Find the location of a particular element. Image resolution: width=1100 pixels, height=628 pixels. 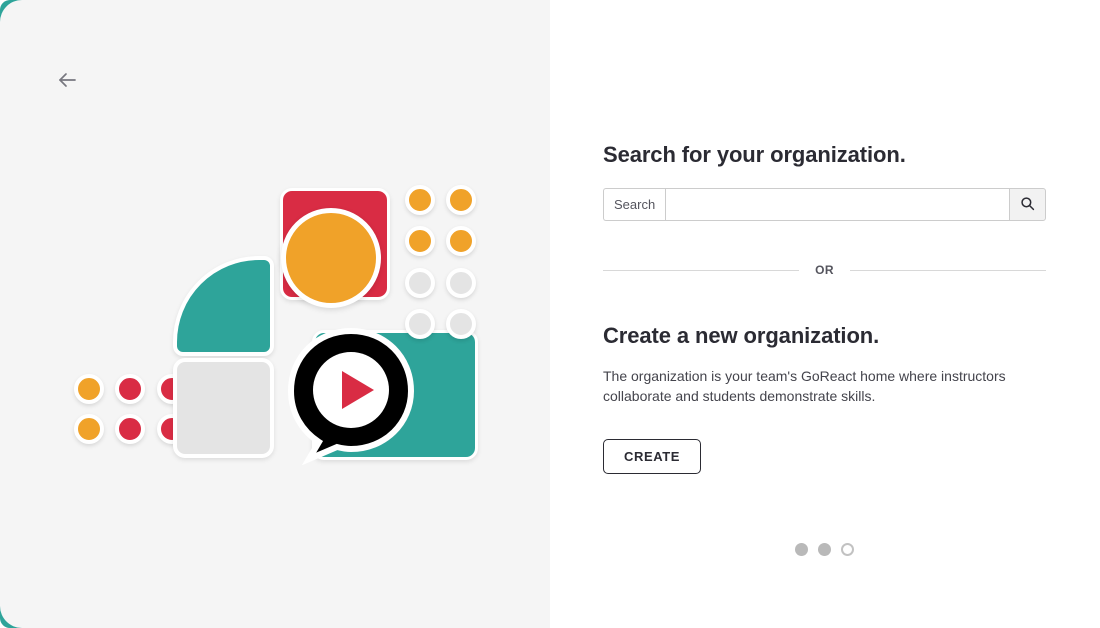

create-button: CREATE is located at coordinates (652, 456).